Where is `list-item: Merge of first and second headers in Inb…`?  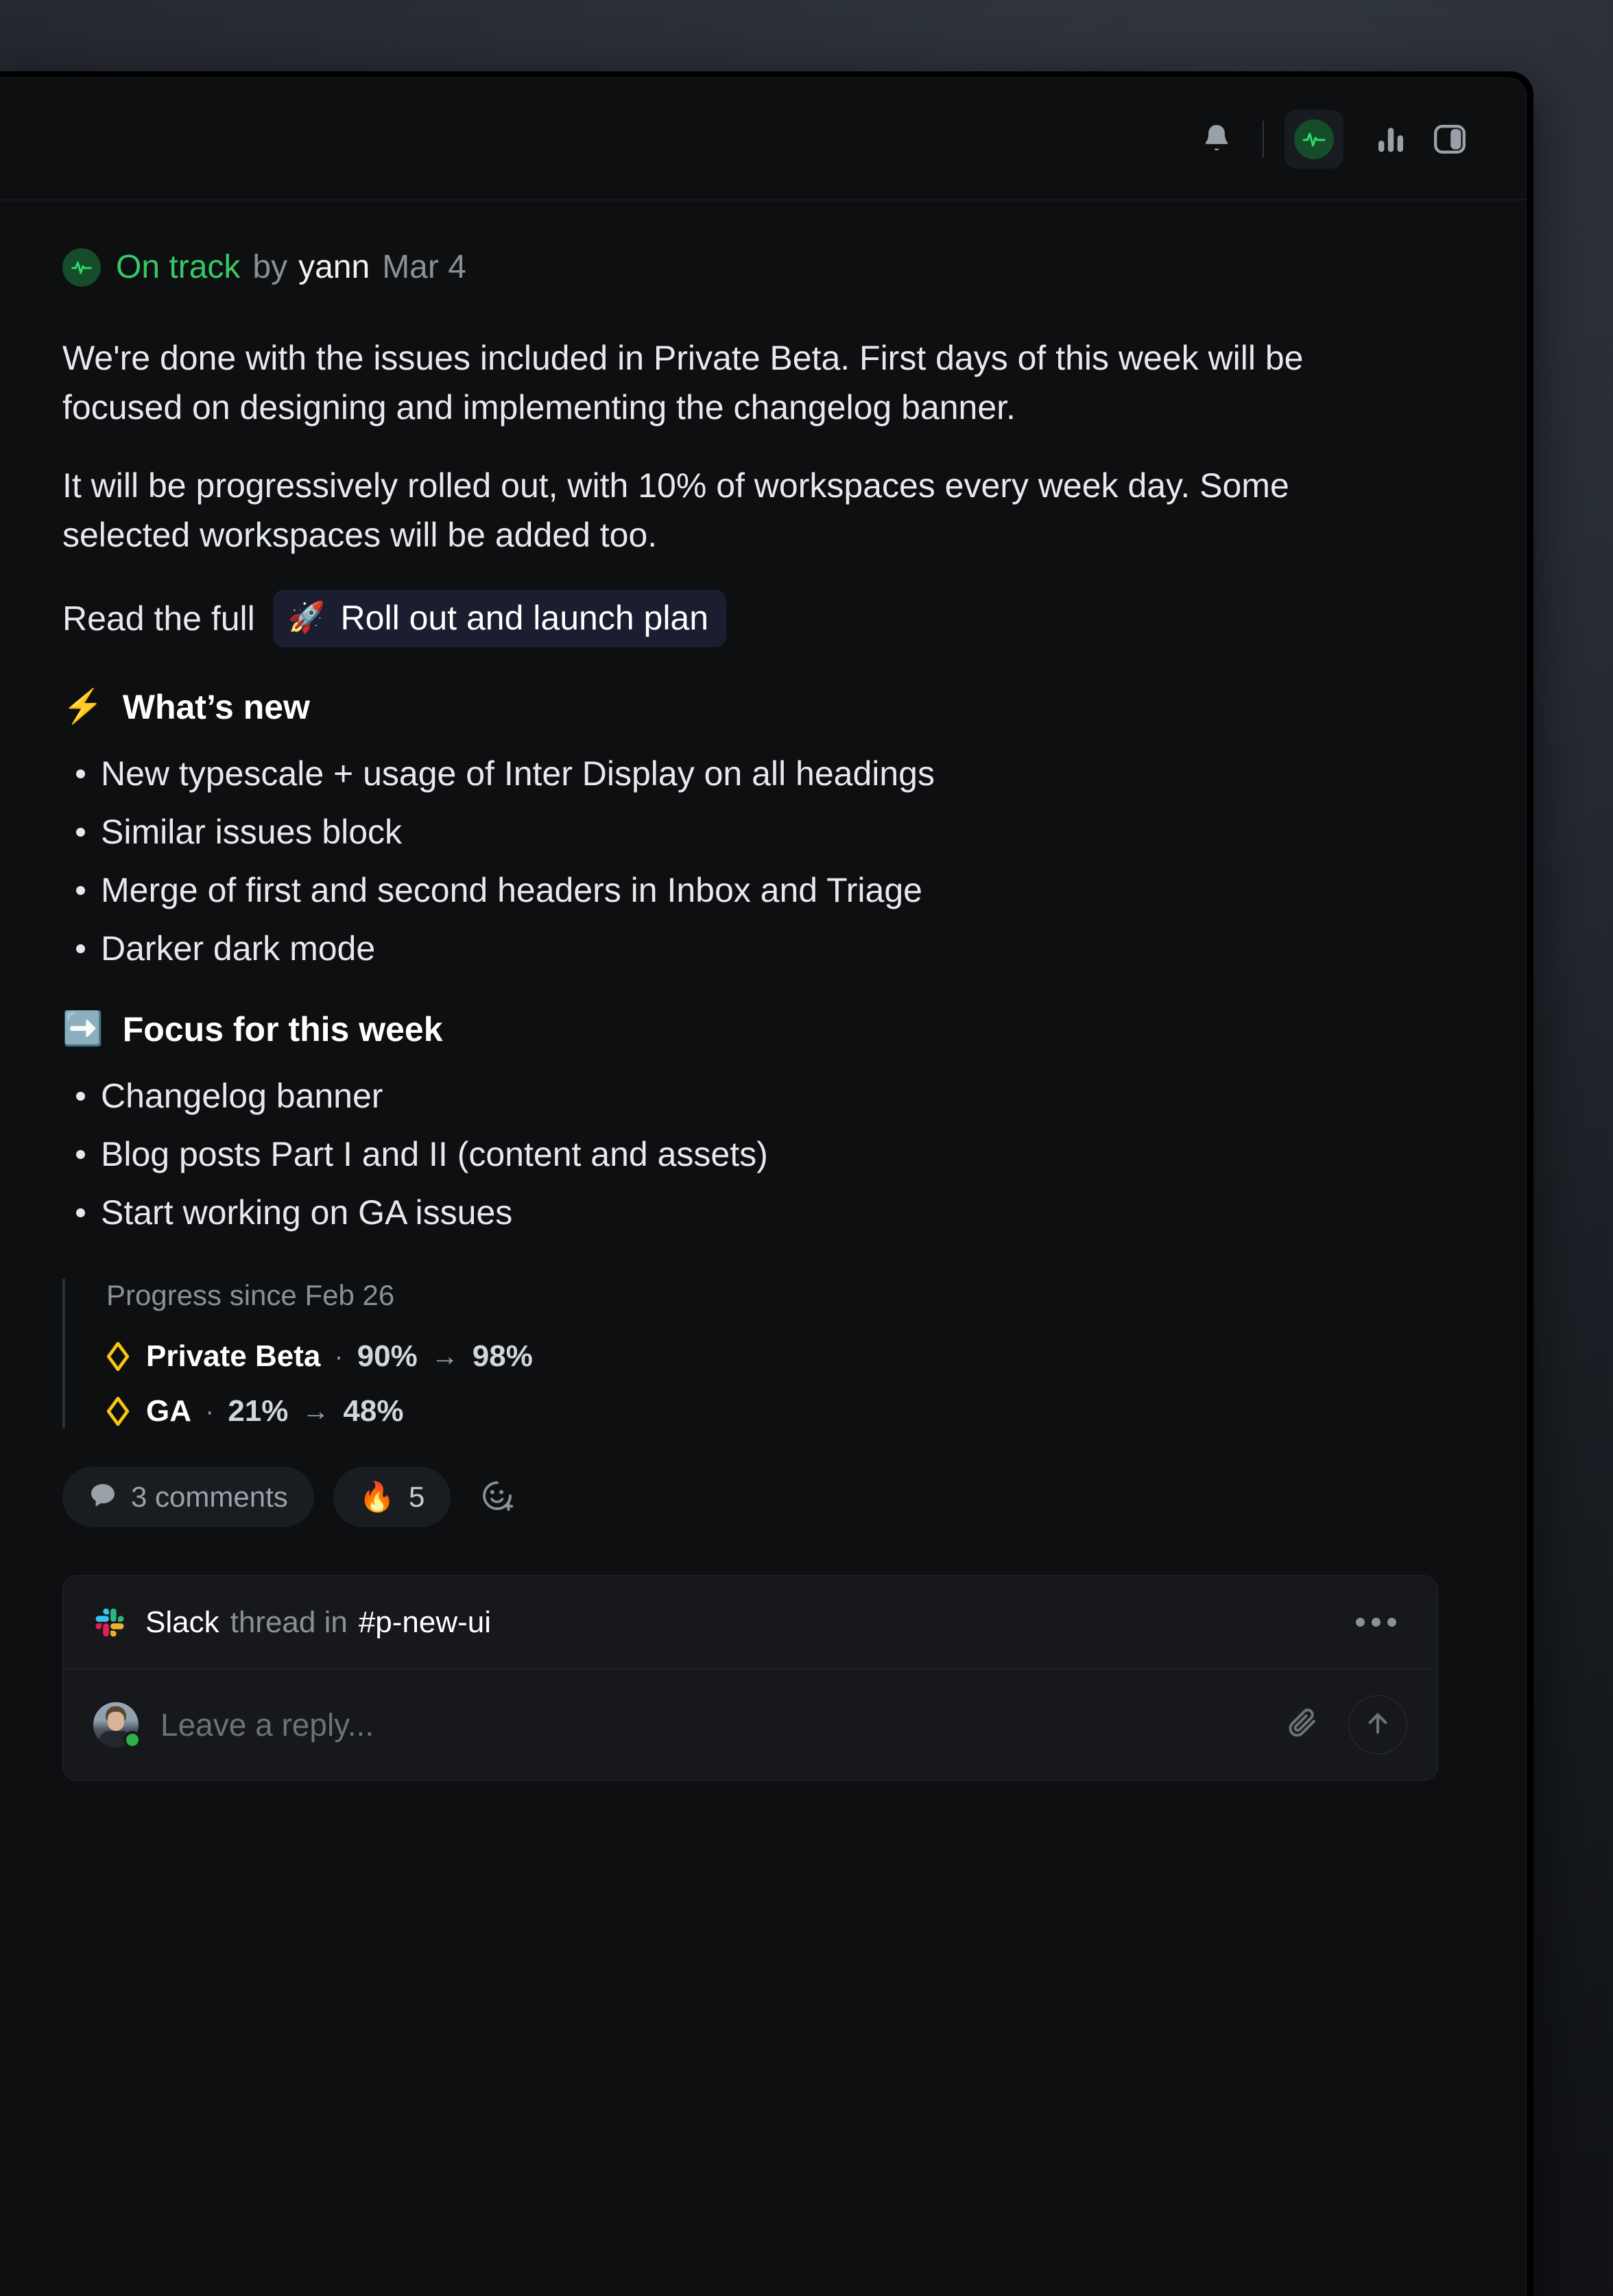
list-item: Merge of first and second headers in Inb… is located at coordinates (750, 890).